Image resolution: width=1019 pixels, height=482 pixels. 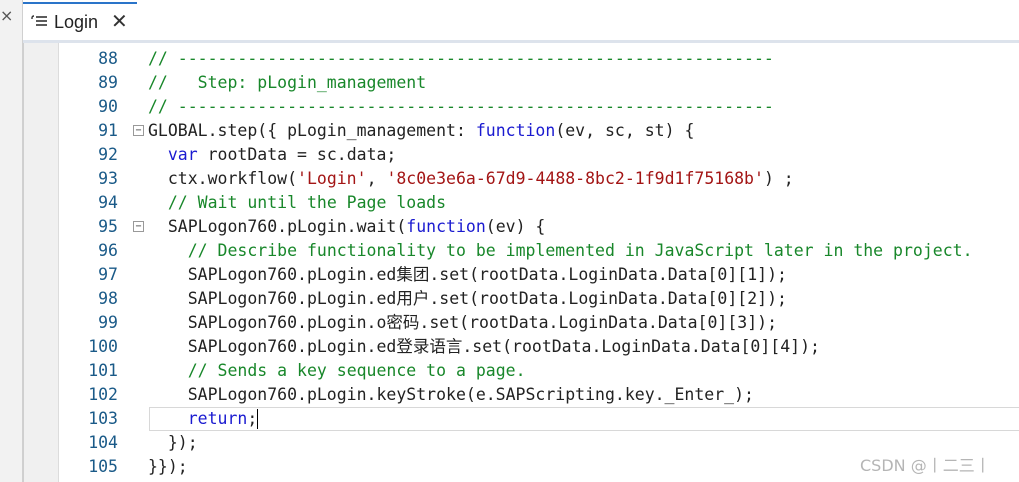 What do you see at coordinates (182, 154) in the screenshot?
I see `code-token: var` at bounding box center [182, 154].